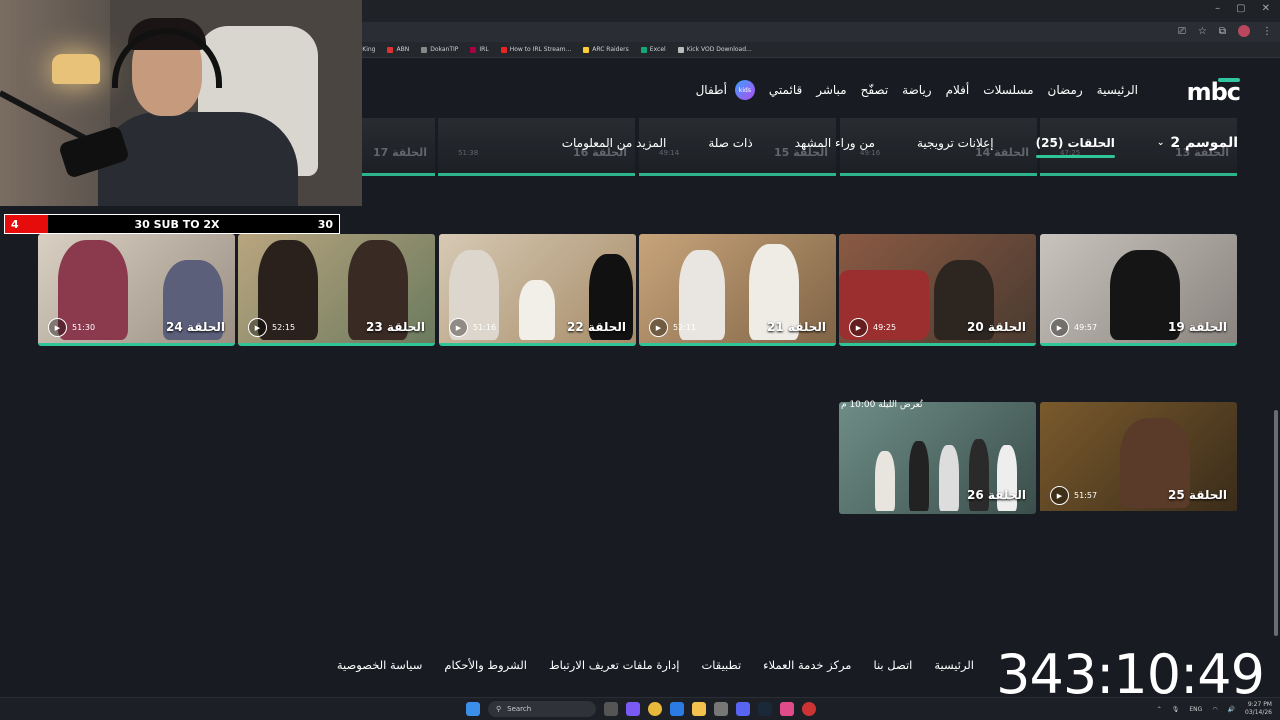  I want to click on stream-timer: 343:10:49, so click(1130, 674).